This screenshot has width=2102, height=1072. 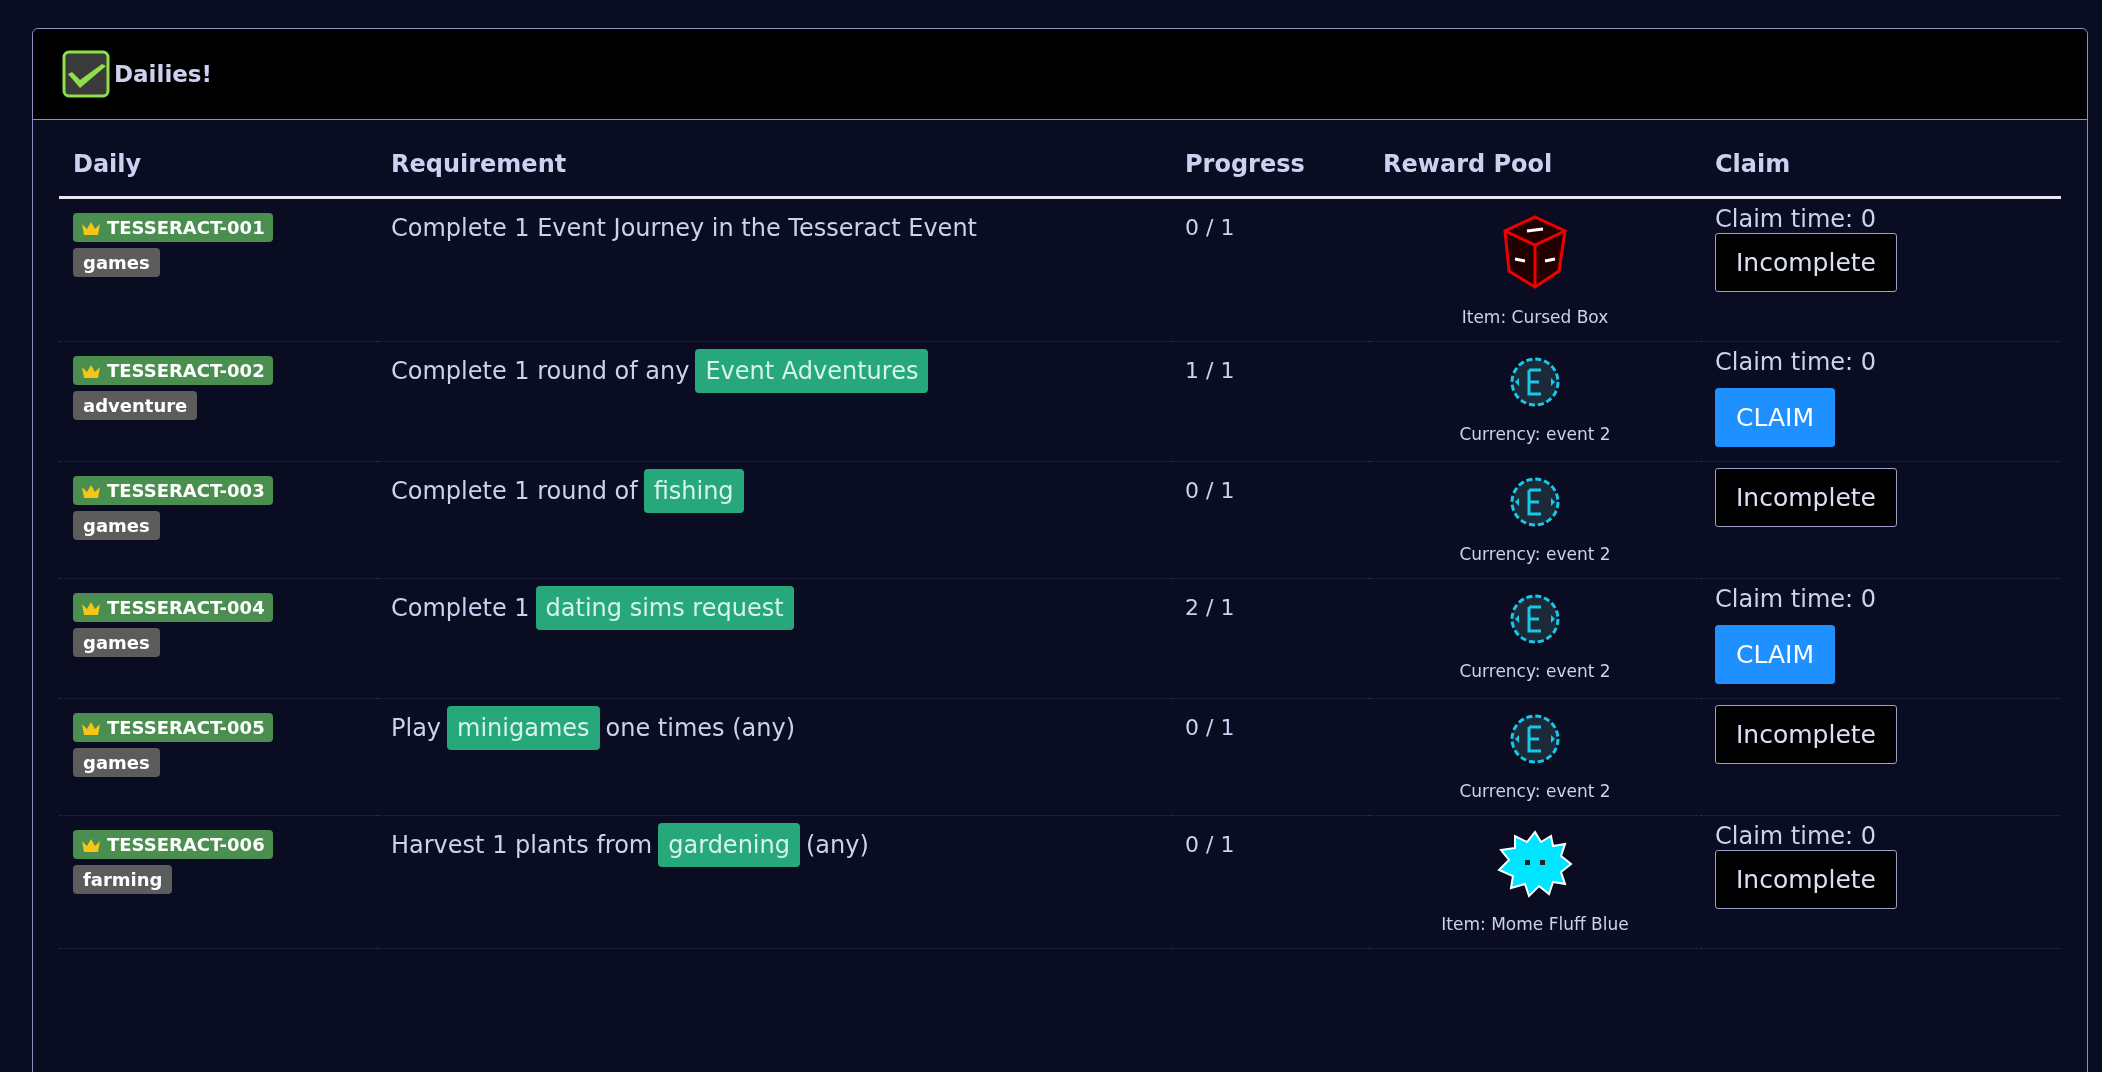 What do you see at coordinates (514, 491) in the screenshot?
I see `requirement-text: Complete 1 round of` at bounding box center [514, 491].